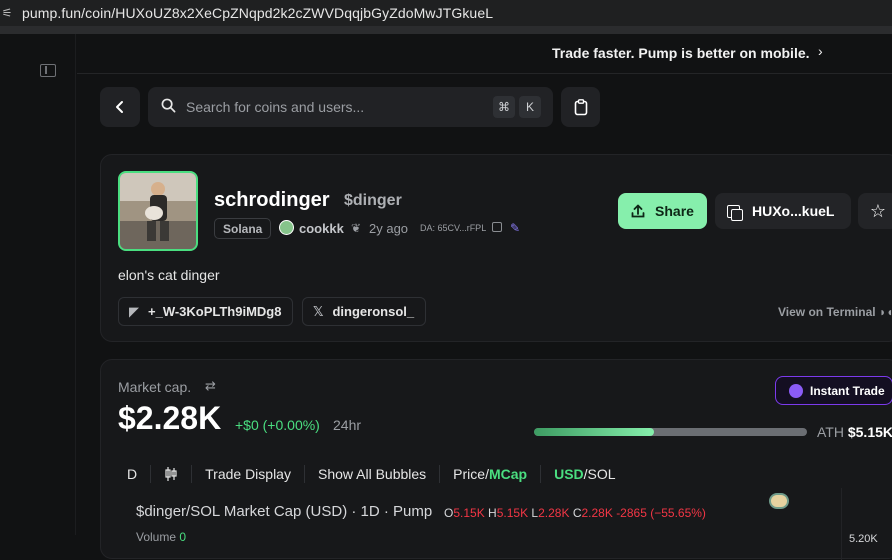 The image size is (892, 560). Describe the element at coordinates (827, 312) in the screenshot. I see `terminal-label: View on Terminal` at that location.